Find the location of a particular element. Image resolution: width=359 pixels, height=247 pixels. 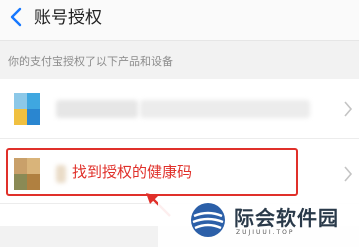

chevron-left-icon is located at coordinates (16, 17).